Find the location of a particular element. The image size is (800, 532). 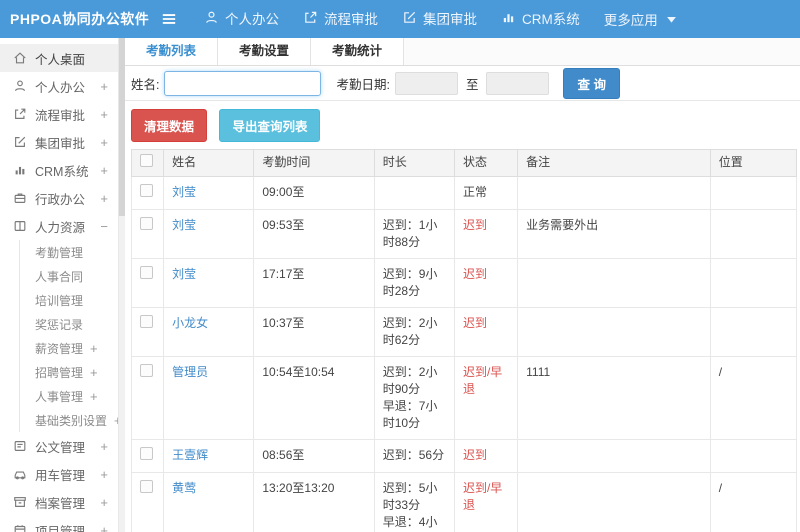

sidebar-item-archive-management: 档案管理 + is located at coordinates (59, 502).